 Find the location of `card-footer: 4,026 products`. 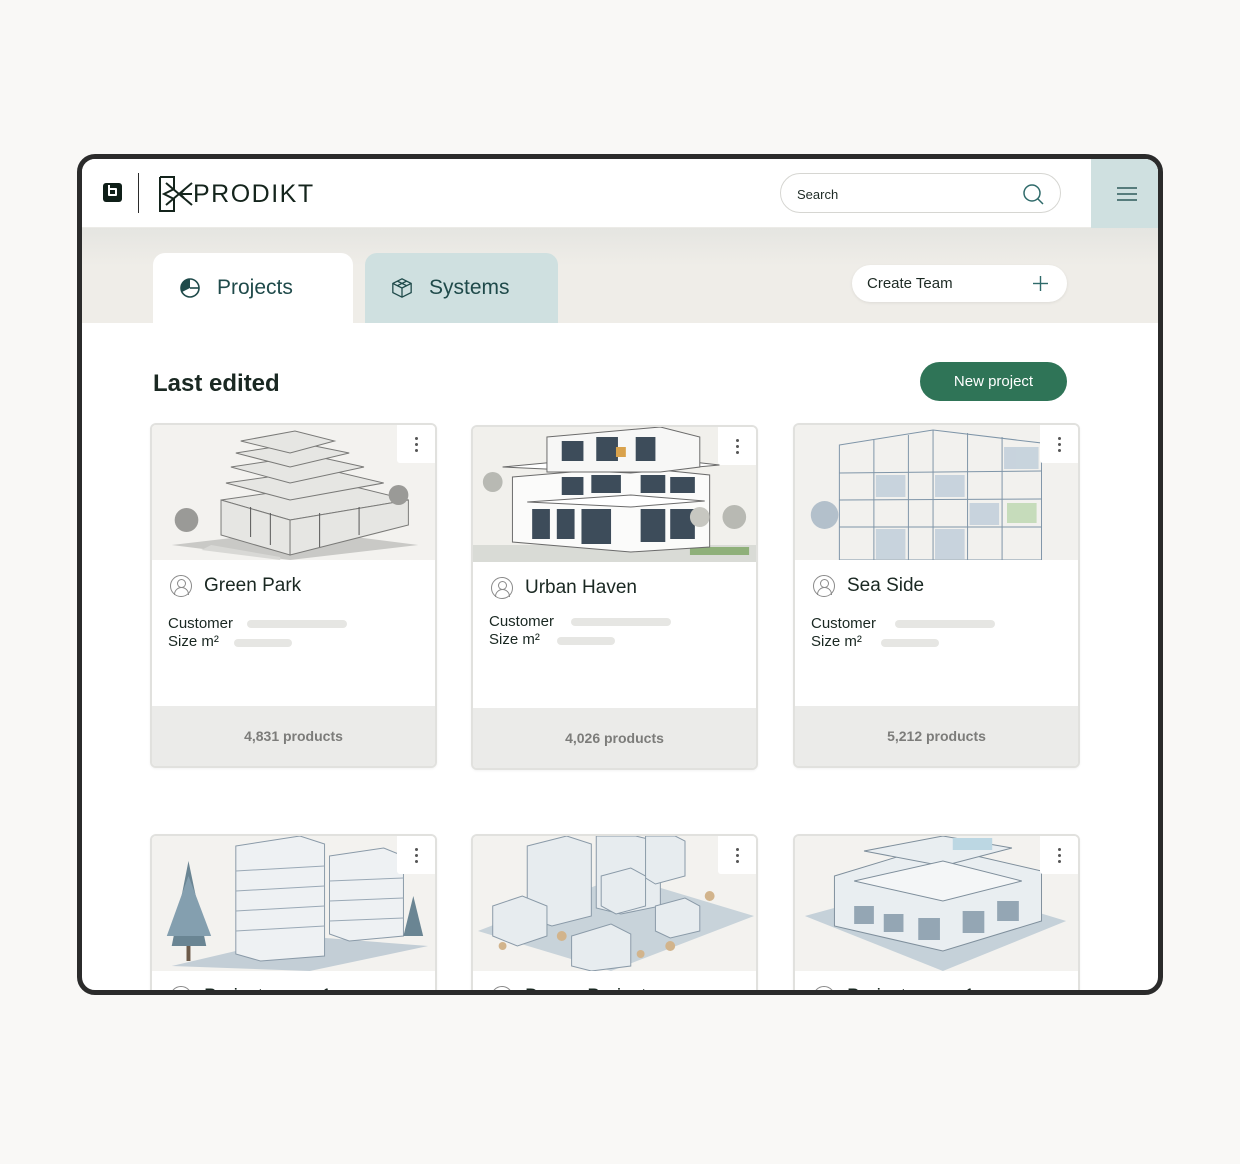

card-footer: 4,026 products is located at coordinates (614, 738).